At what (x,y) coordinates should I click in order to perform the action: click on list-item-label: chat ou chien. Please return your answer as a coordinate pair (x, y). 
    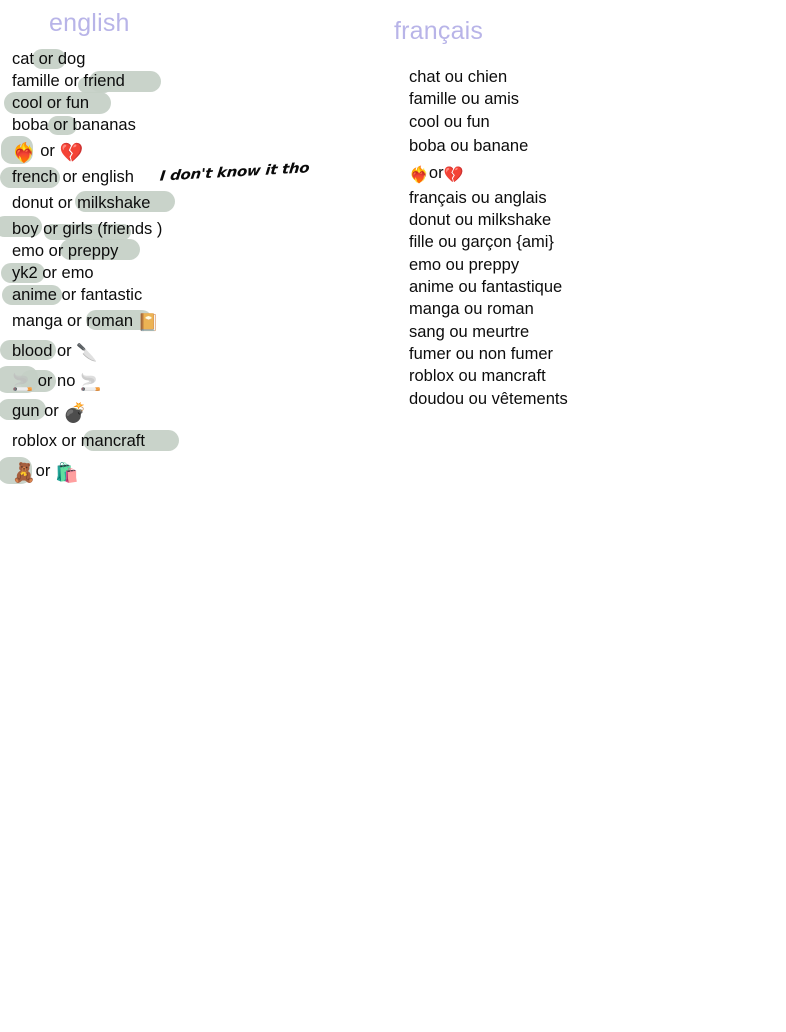
    Looking at the image, I should click on (458, 77).